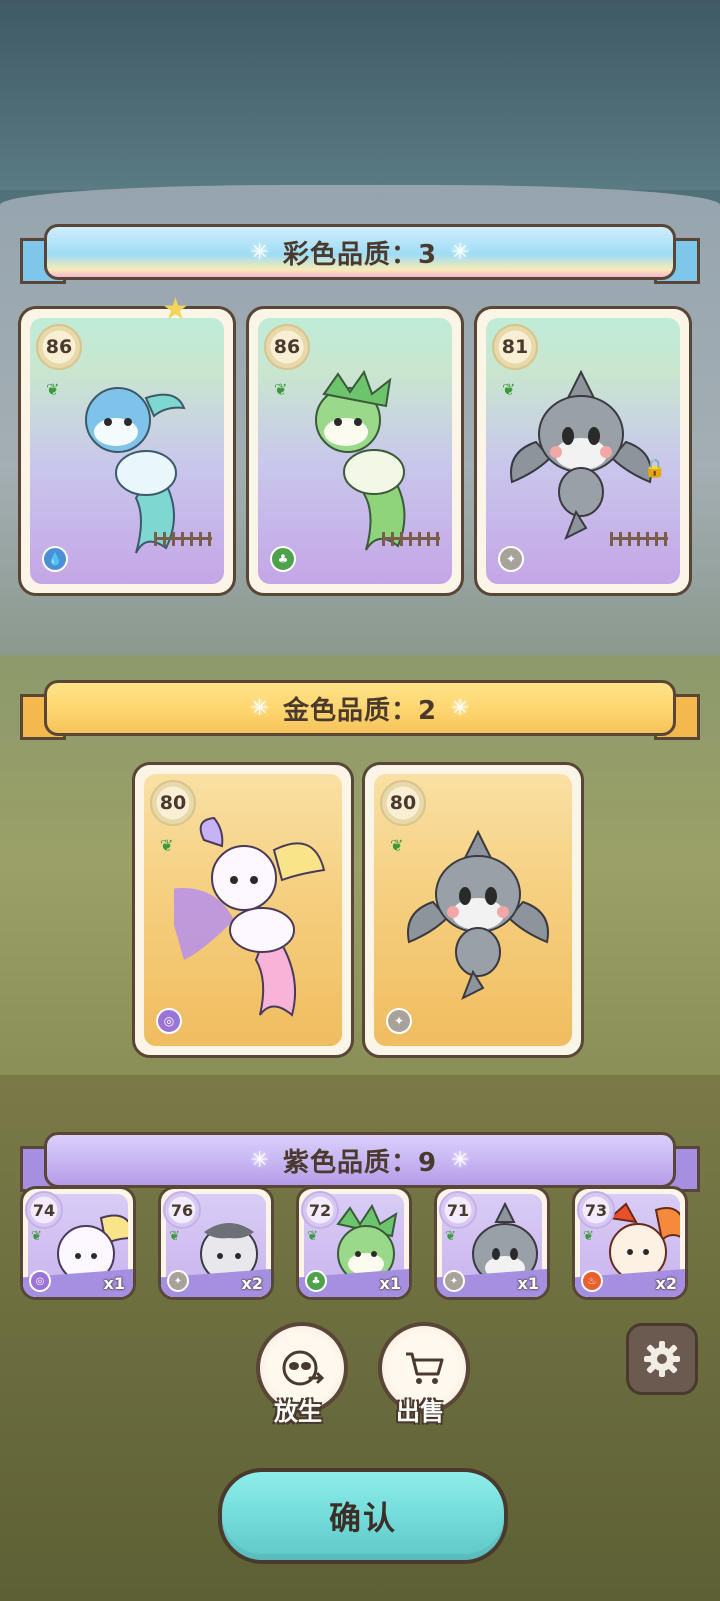 This screenshot has width=720, height=1601. I want to click on confirm-label: 确认, so click(362, 1518).